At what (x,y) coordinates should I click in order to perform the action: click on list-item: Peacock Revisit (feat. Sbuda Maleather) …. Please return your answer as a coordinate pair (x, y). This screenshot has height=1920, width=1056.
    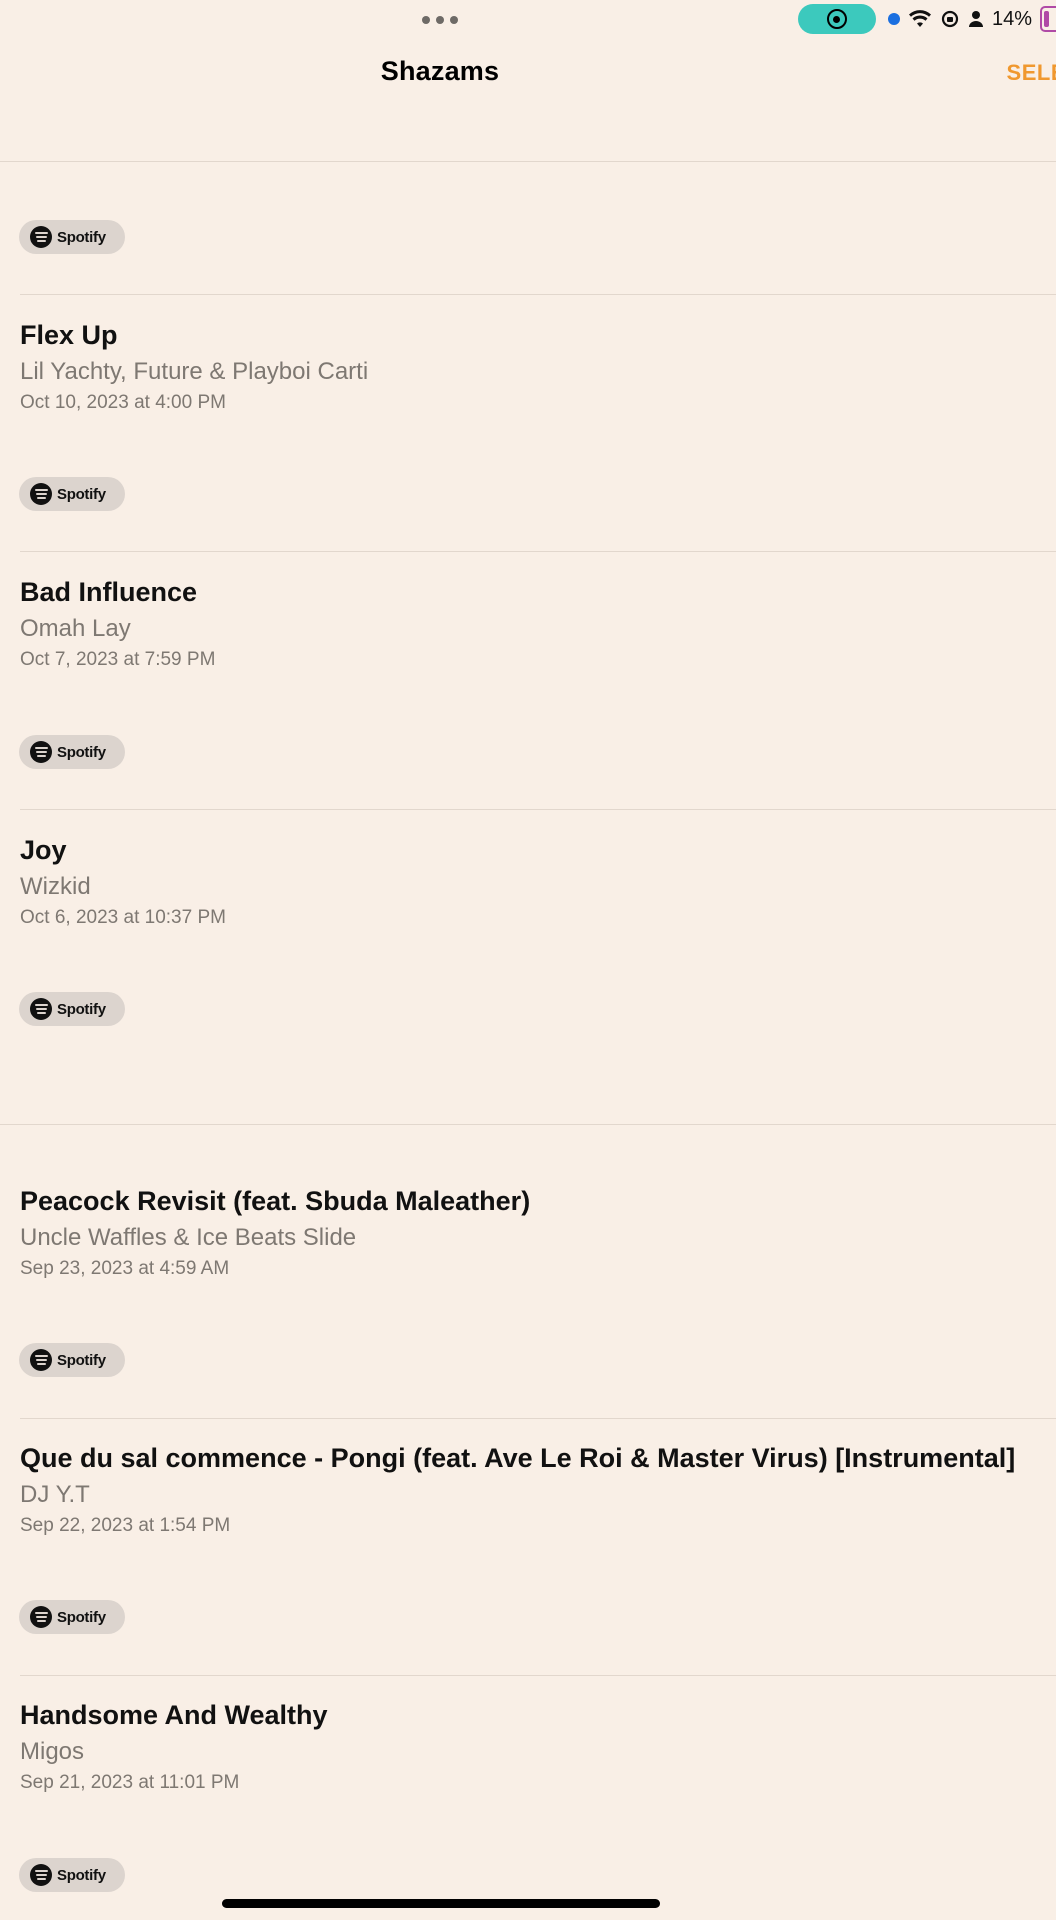
    Looking at the image, I should click on (538, 1236).